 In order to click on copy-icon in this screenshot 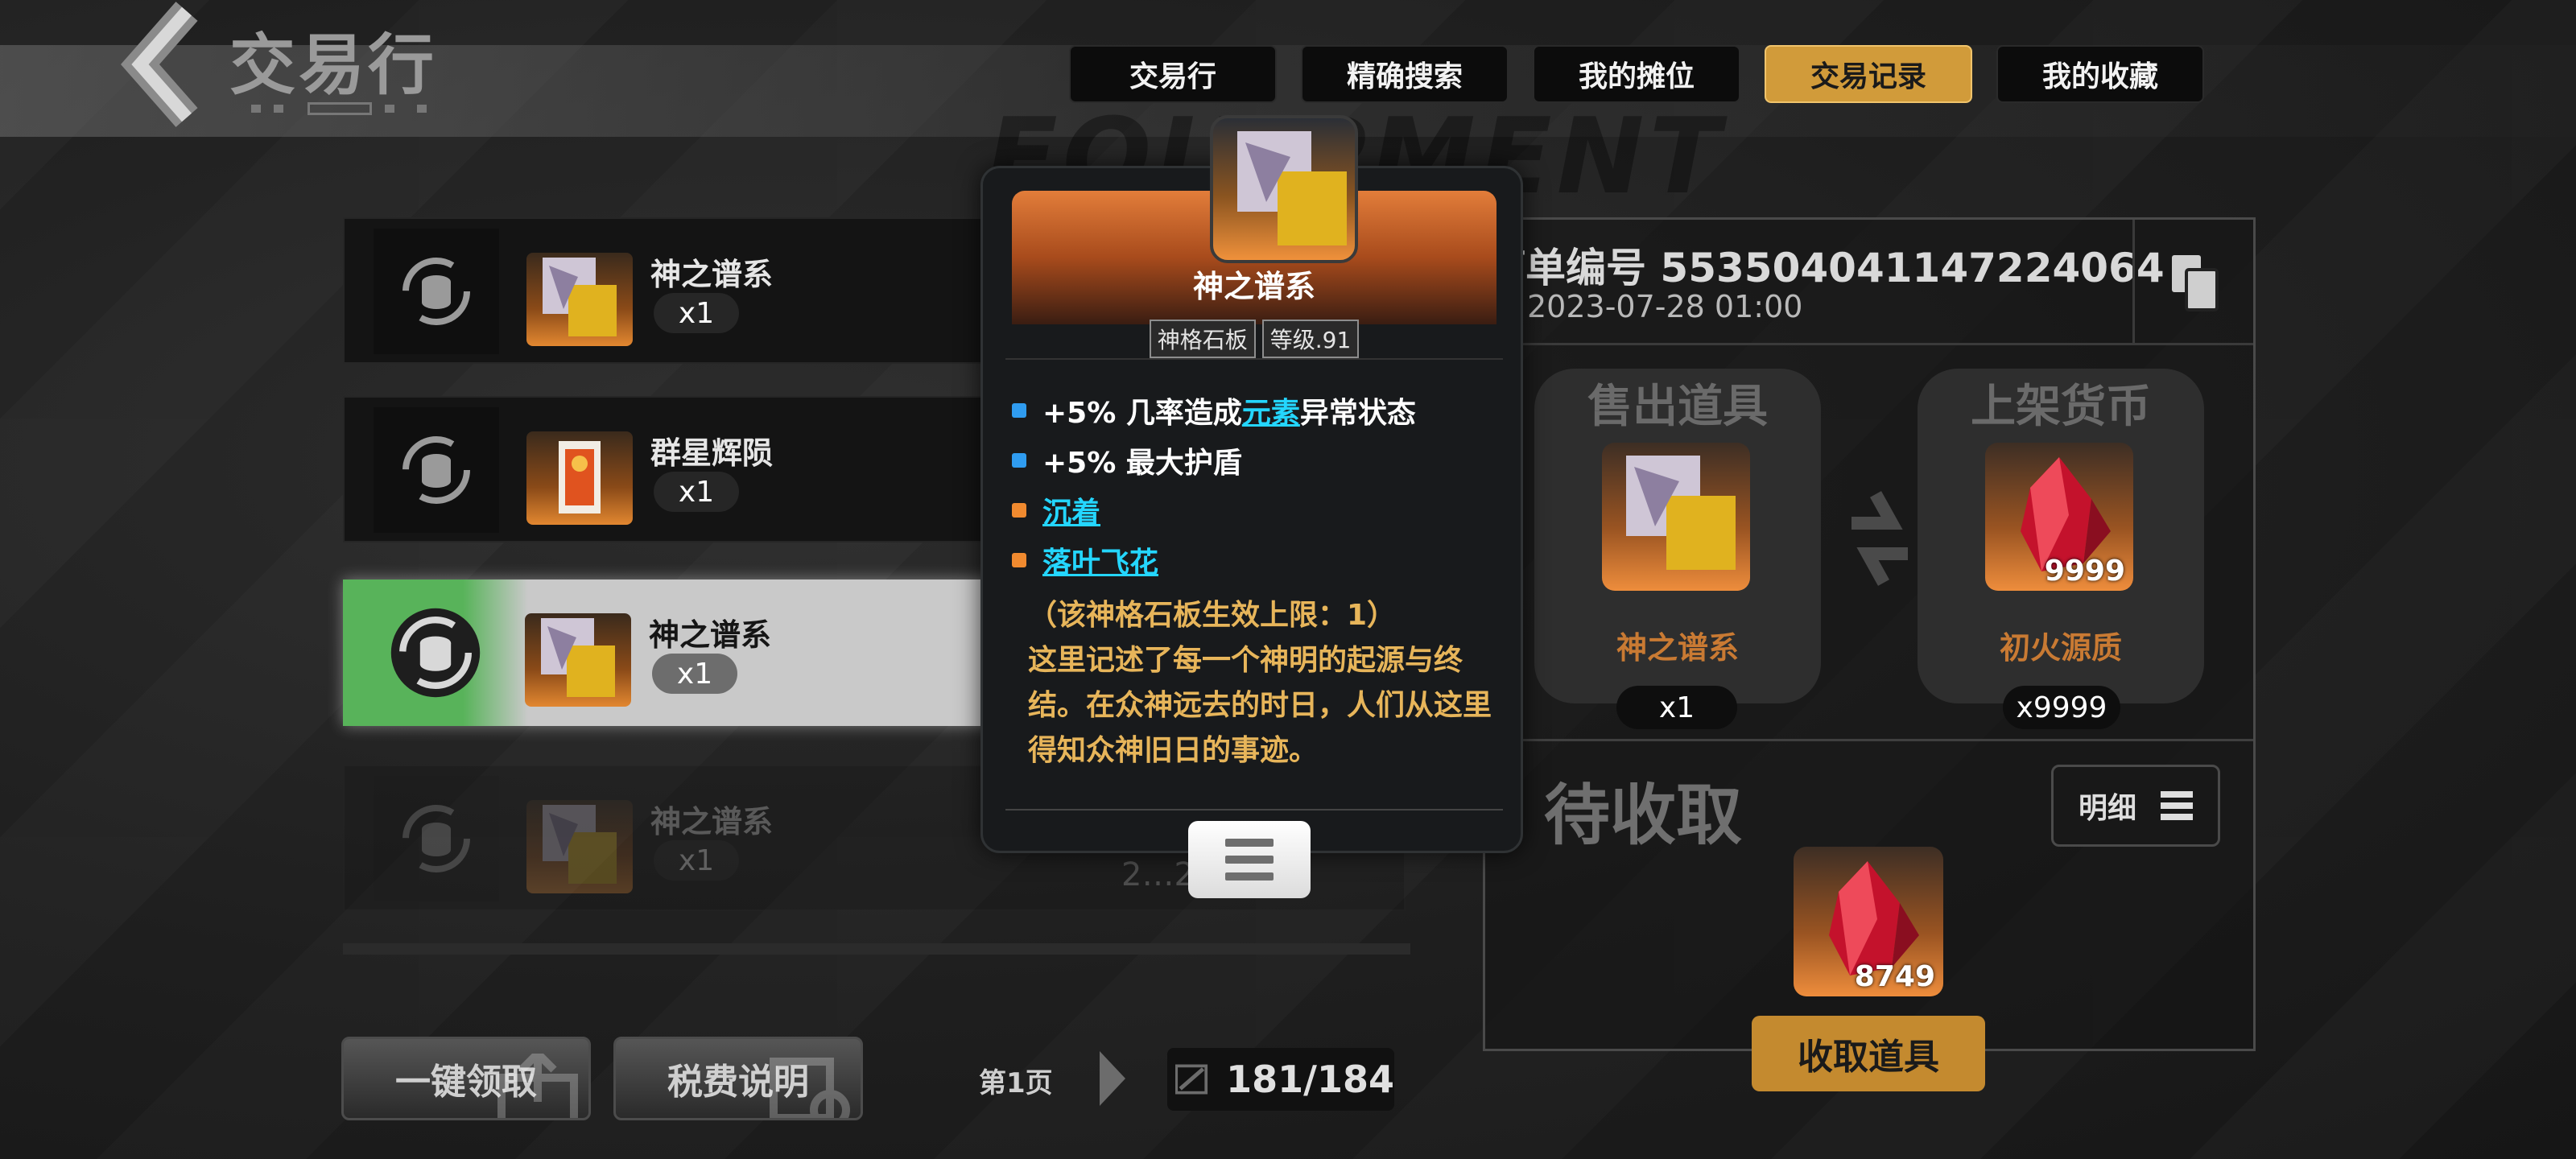, I will do `click(2195, 283)`.